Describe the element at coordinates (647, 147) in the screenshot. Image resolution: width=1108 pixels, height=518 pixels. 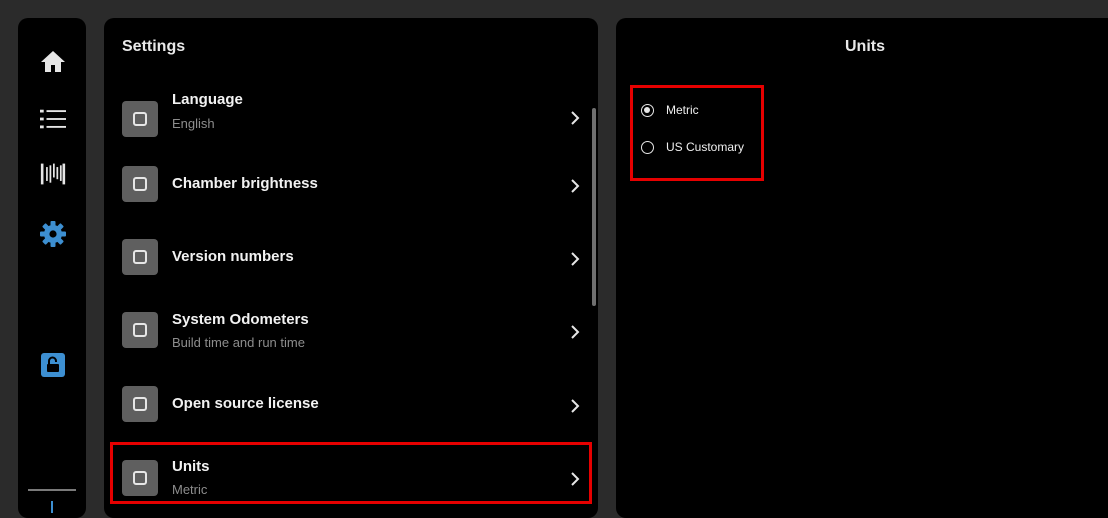
I see `radio-unselected-icon` at that location.